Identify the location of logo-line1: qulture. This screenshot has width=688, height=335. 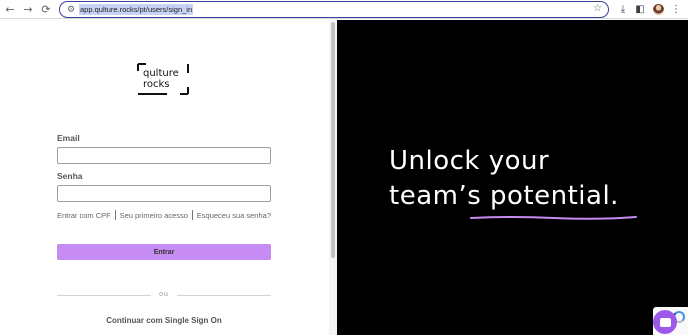
(161, 73).